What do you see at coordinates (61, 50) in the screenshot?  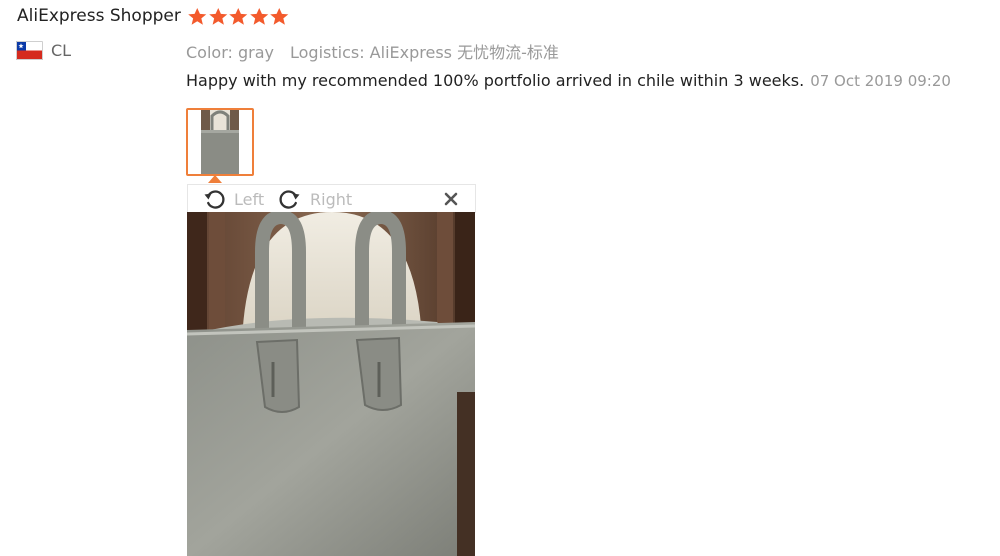 I see `country-code: CL` at bounding box center [61, 50].